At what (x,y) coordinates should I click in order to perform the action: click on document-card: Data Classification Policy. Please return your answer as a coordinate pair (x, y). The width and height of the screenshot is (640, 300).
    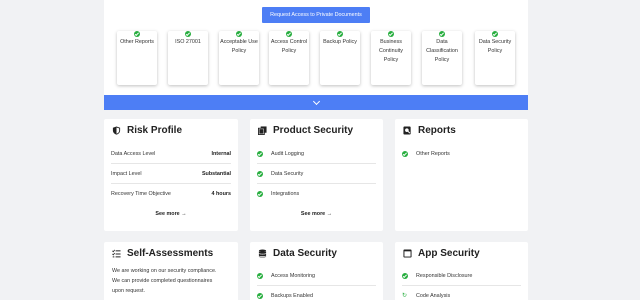
    Looking at the image, I should click on (442, 58).